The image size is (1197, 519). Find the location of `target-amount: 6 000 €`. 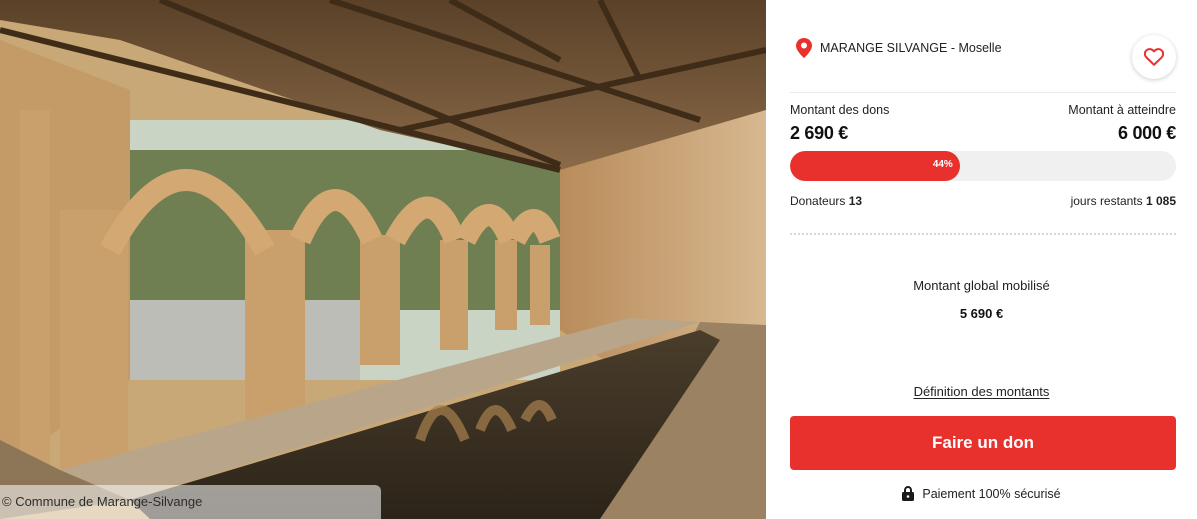

target-amount: 6 000 € is located at coordinates (1147, 133).